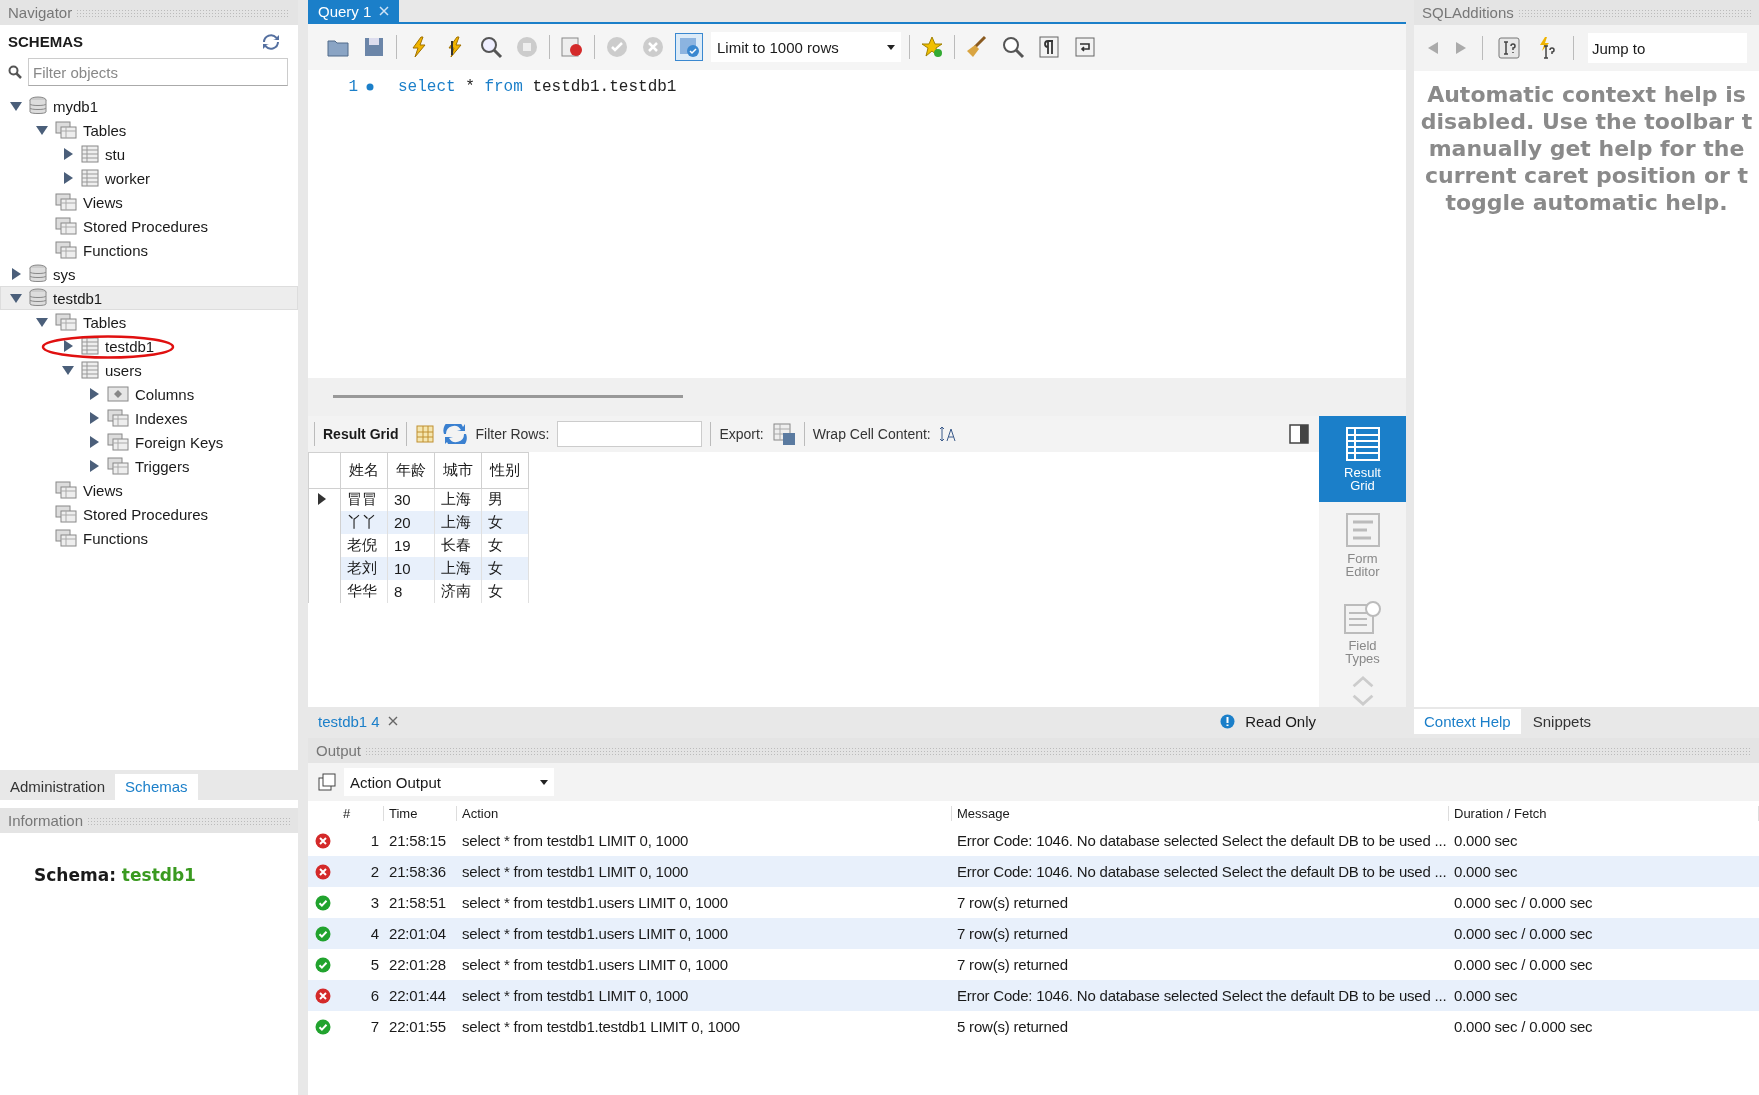  I want to click on output-mode-dropdown: Action Output, so click(449, 782).